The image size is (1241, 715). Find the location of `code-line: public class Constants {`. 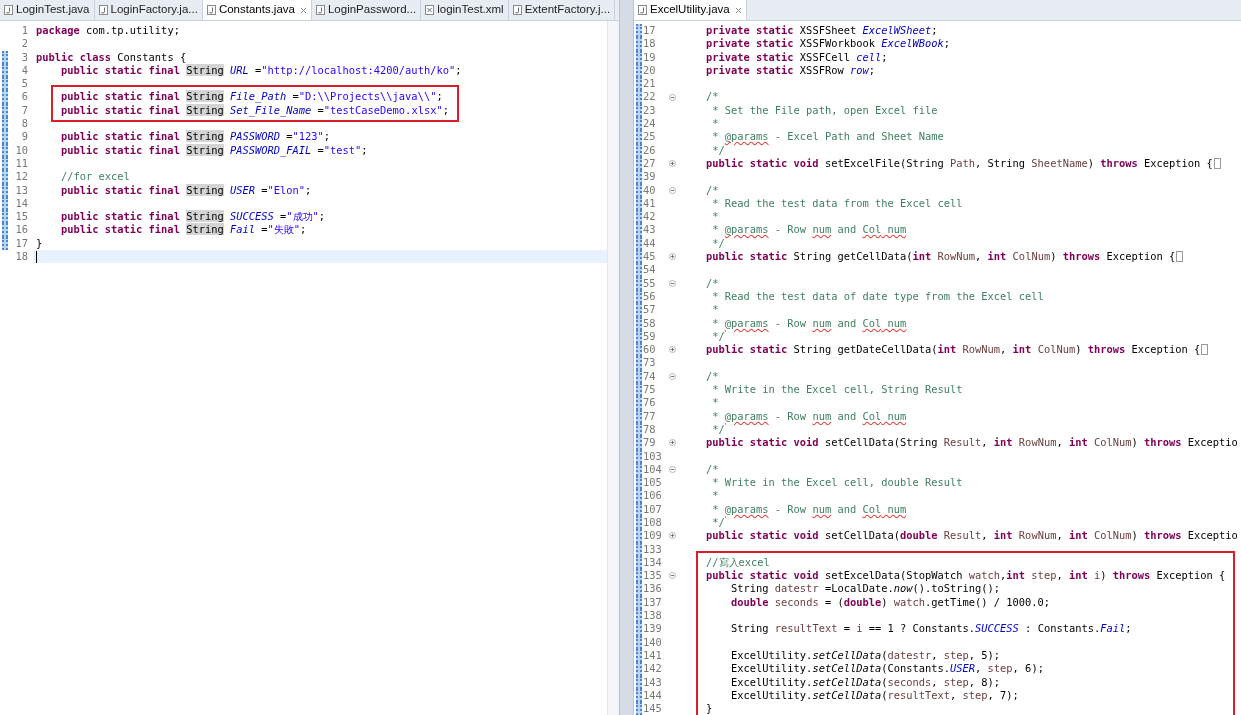

code-line: public class Constants { is located at coordinates (111, 57).